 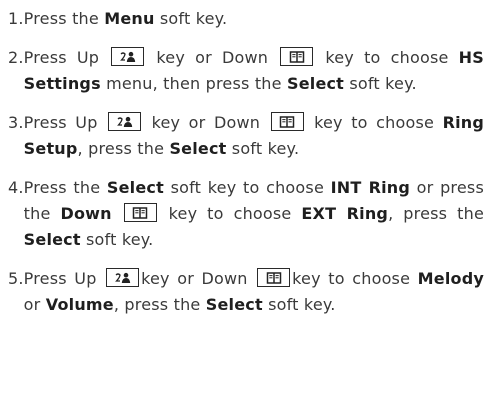 What do you see at coordinates (450, 278) in the screenshot?
I see `emphasized-term: Melody` at bounding box center [450, 278].